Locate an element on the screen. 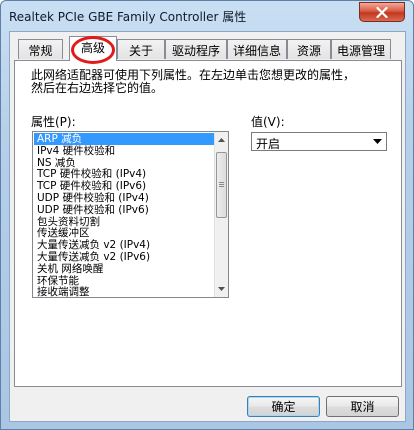  property-list-item: ARP 减负 is located at coordinates (124, 139).